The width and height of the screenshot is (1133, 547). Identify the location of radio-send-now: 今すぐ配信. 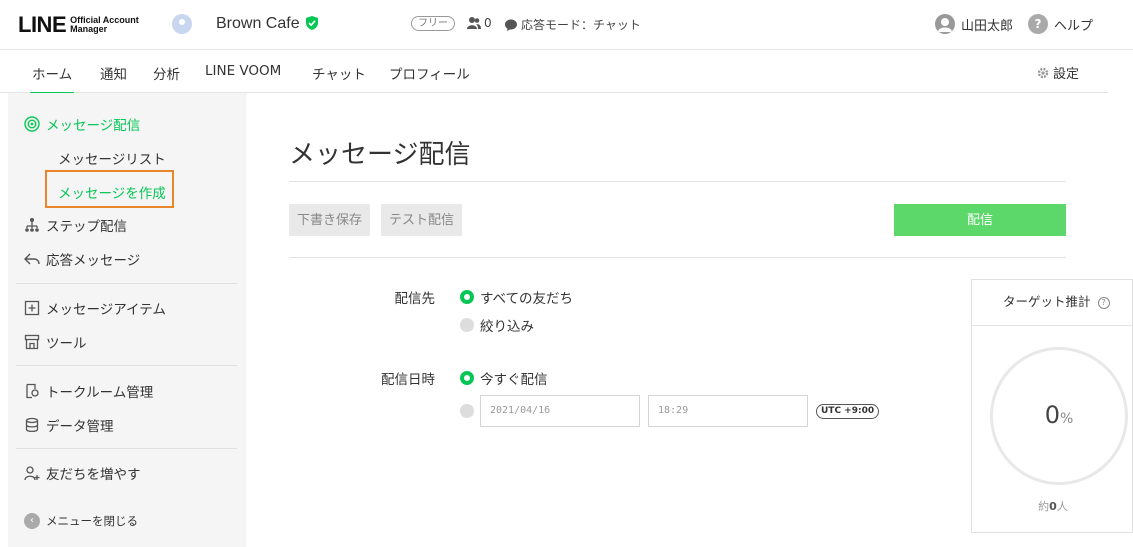
(504, 378).